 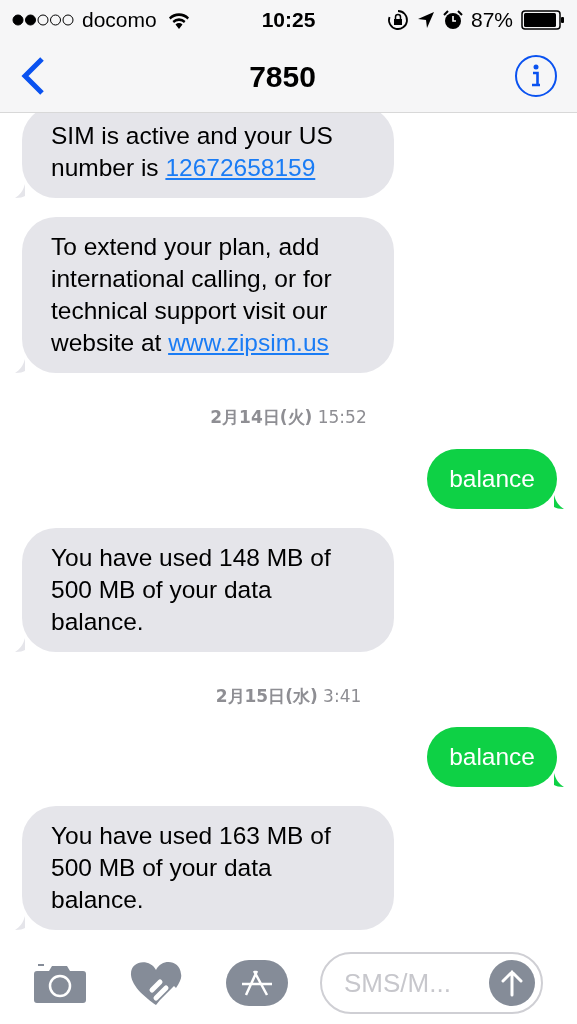 What do you see at coordinates (257, 983) in the screenshot?
I see `app-store-button` at bounding box center [257, 983].